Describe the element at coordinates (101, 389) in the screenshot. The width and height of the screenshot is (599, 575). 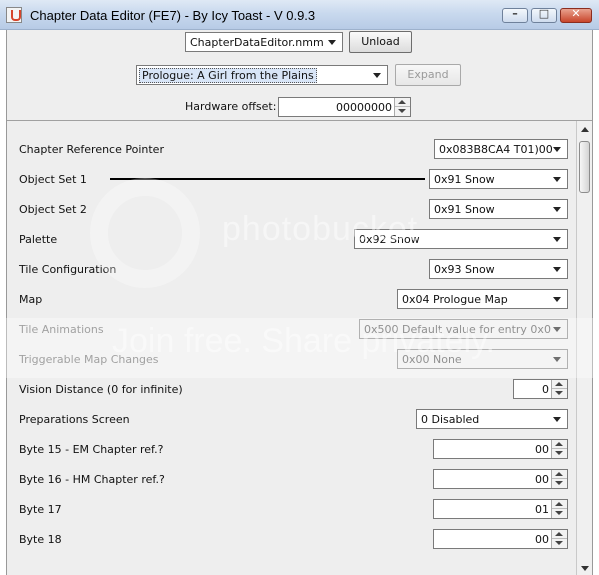
I see `field-label: Vision Distance (0 for infinite)` at that location.